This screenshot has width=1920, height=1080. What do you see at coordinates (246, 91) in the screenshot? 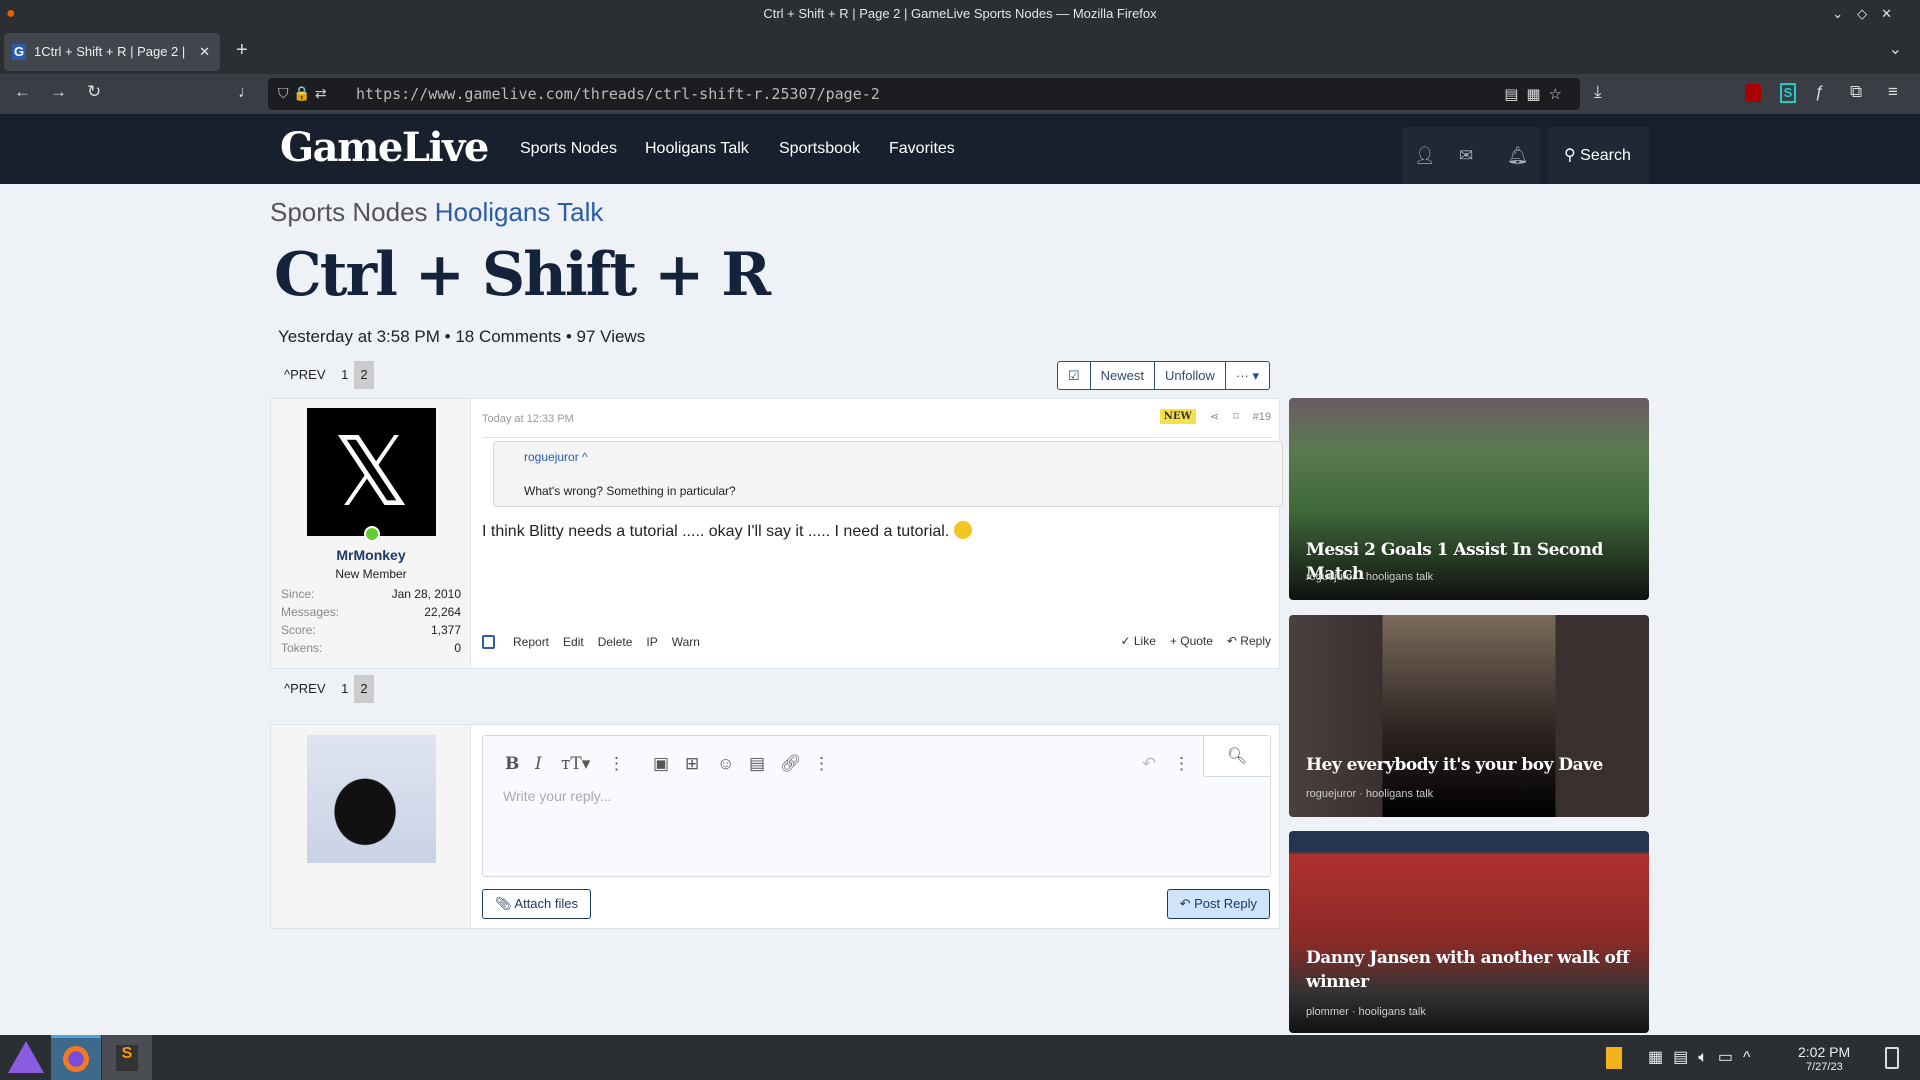
I see `music-icon: ♩` at bounding box center [246, 91].